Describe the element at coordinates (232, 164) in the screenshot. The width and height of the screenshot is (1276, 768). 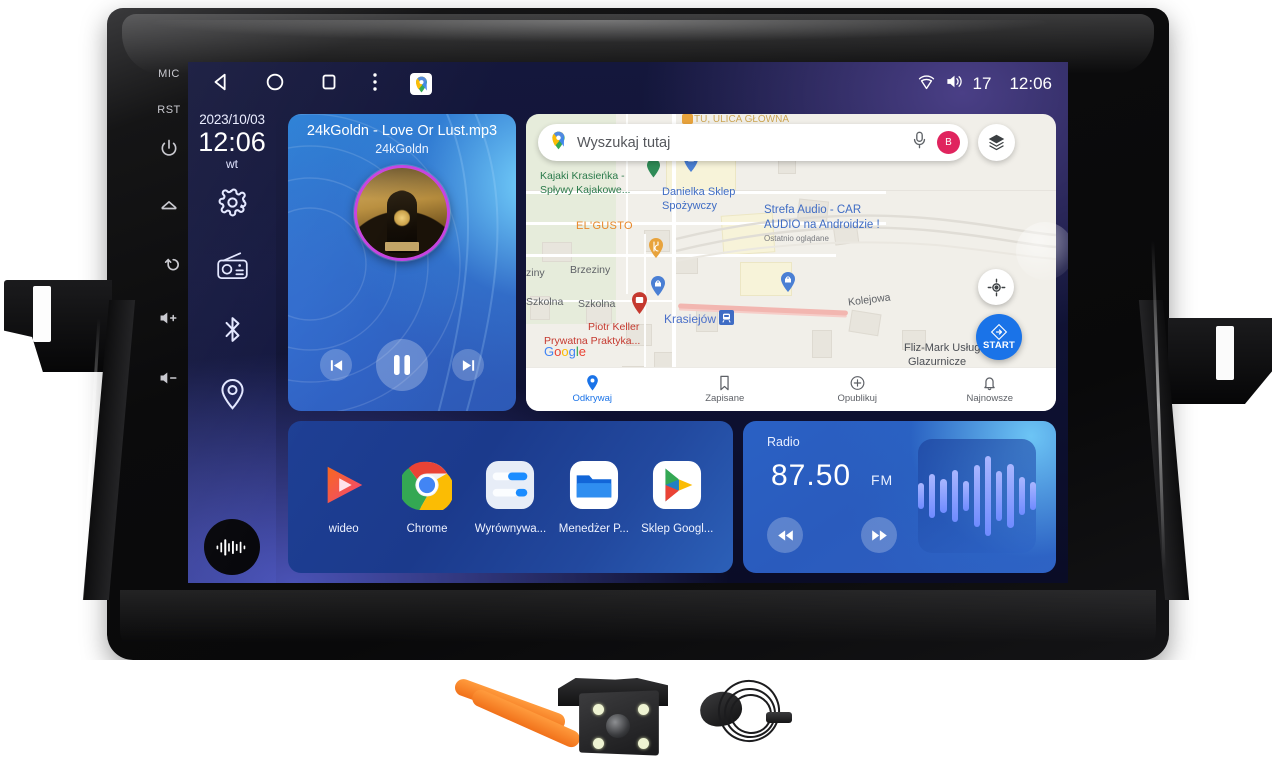
I see `sidebar-weekday: wt` at that location.